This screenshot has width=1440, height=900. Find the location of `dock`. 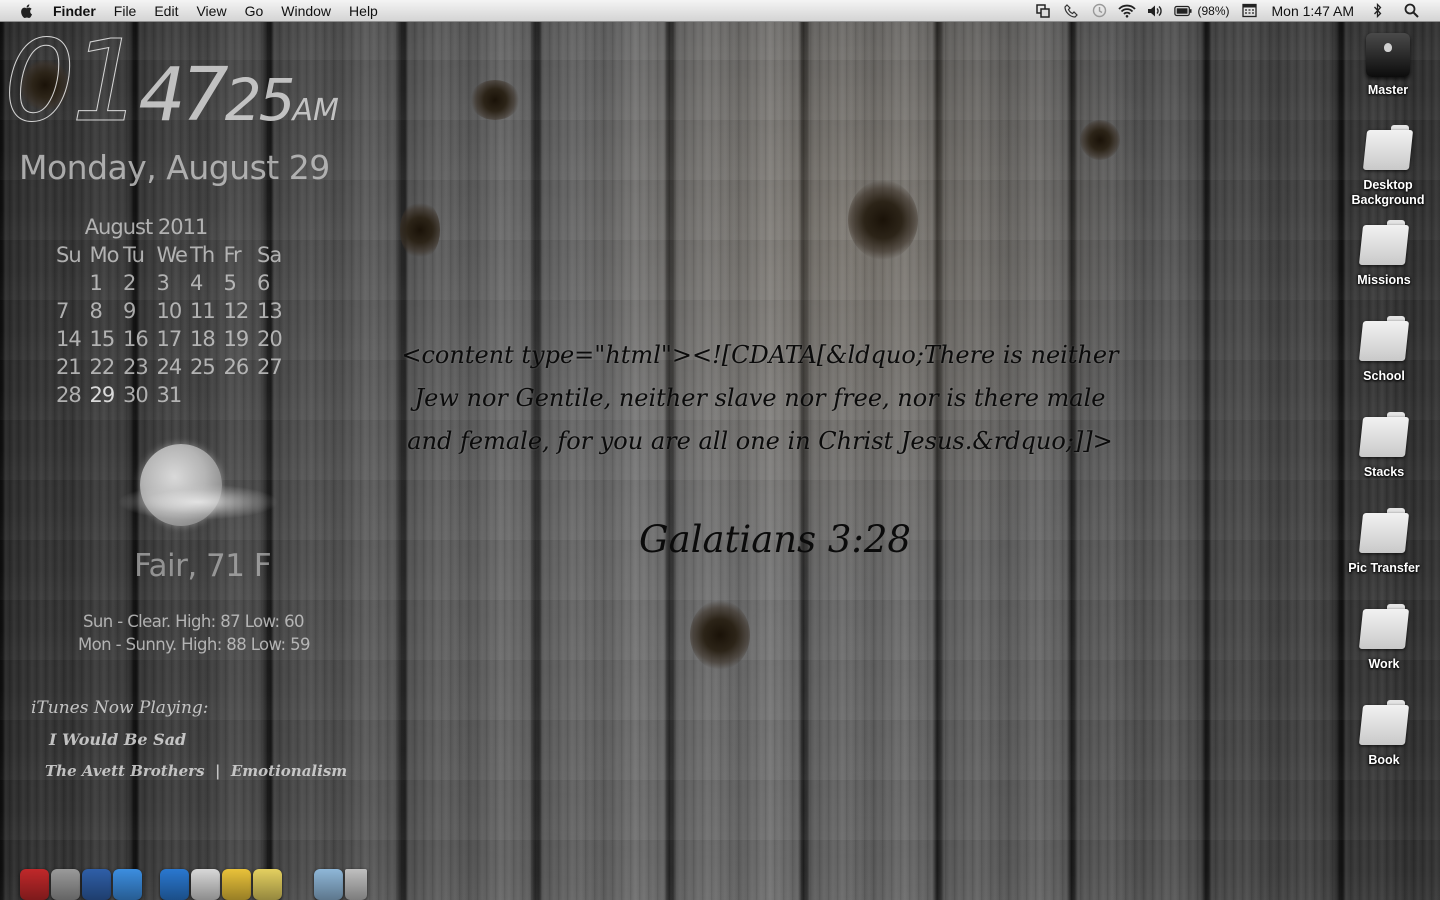

dock is located at coordinates (194, 879).